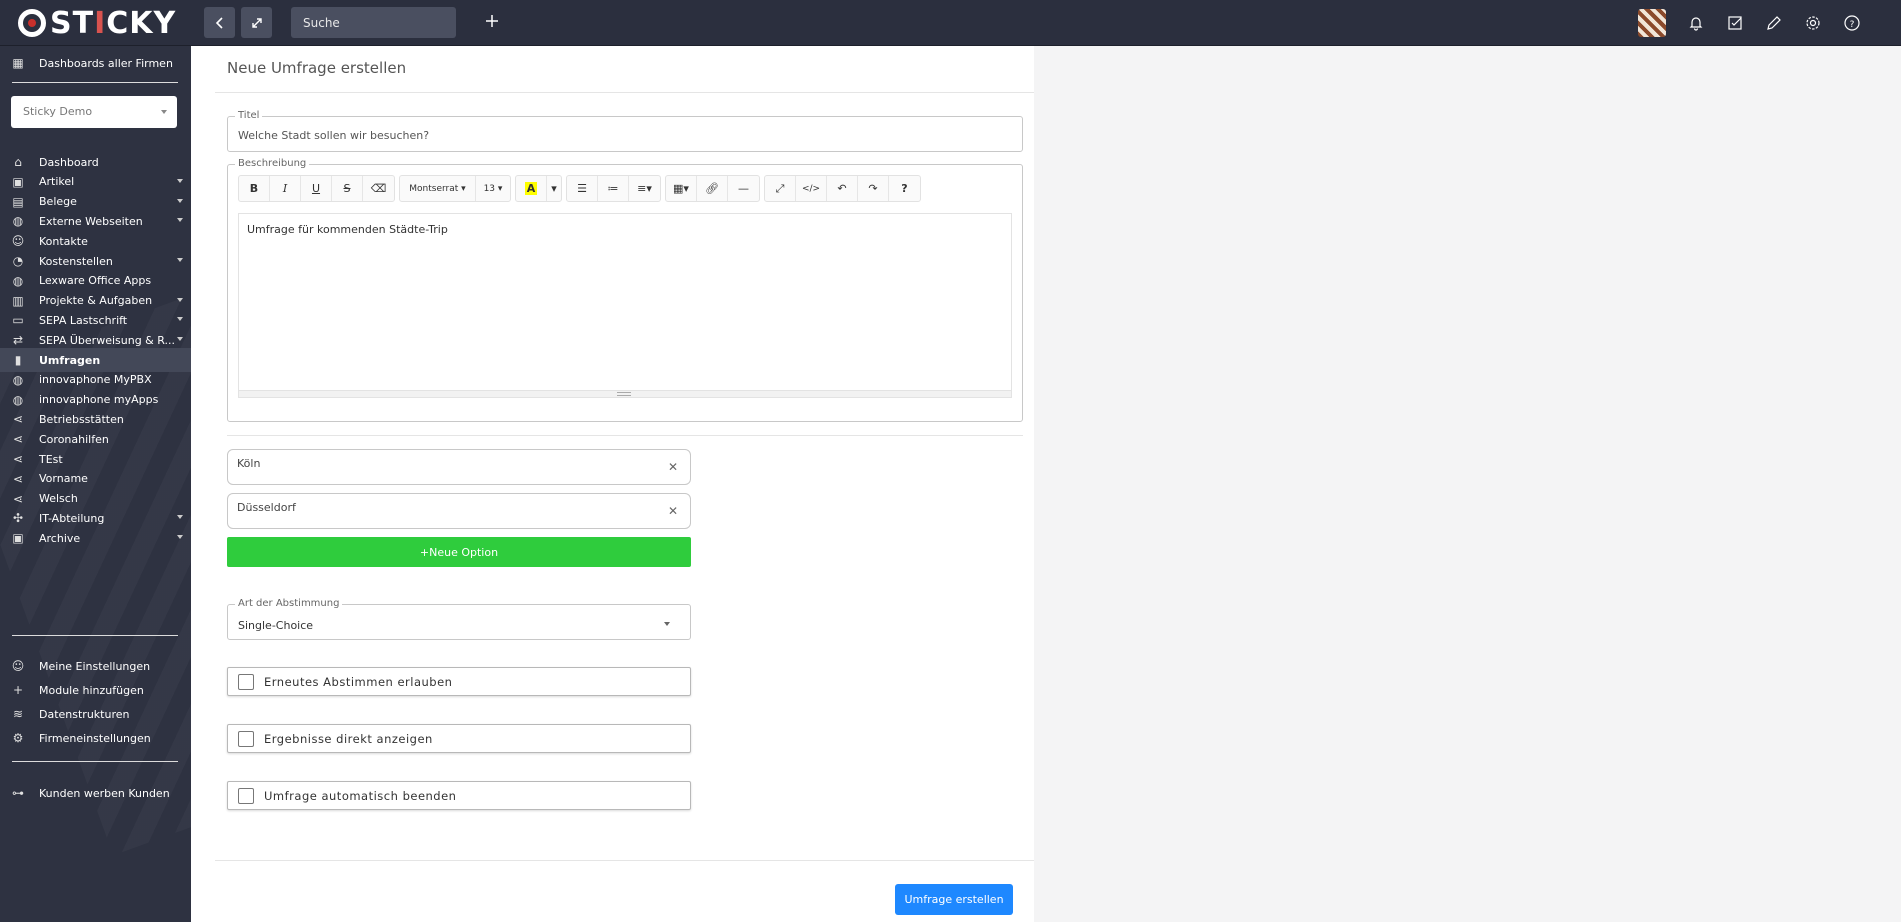 This screenshot has height=922, width=1901. I want to click on logo: ST I CKY, so click(97, 23).